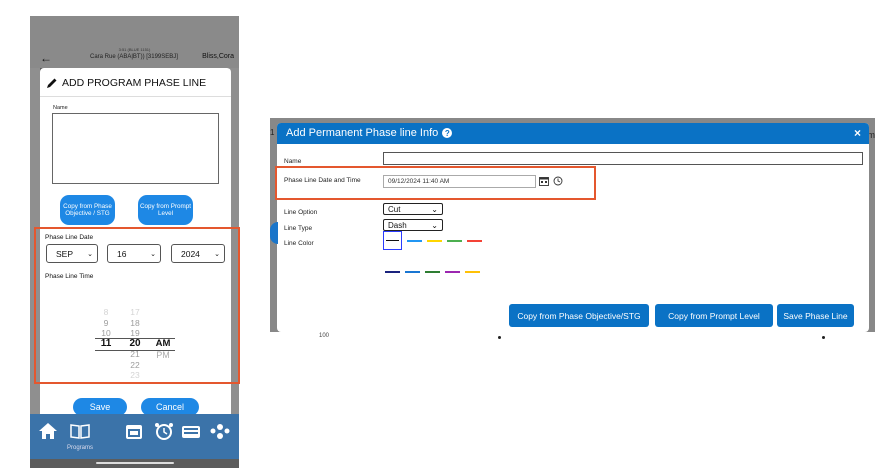 The width and height of the screenshot is (884, 471). What do you see at coordinates (274, 233) in the screenshot?
I see `side-panel-tab` at bounding box center [274, 233].